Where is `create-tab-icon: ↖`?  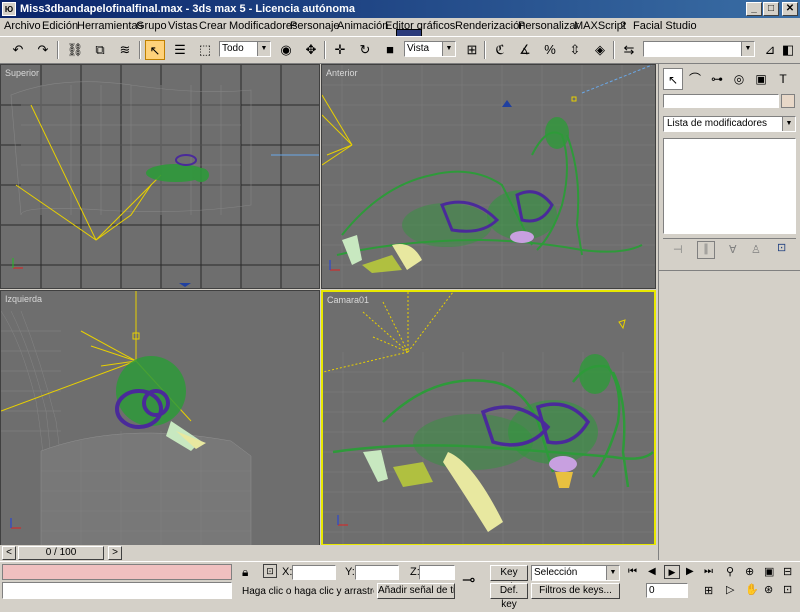 create-tab-icon: ↖ is located at coordinates (673, 79).